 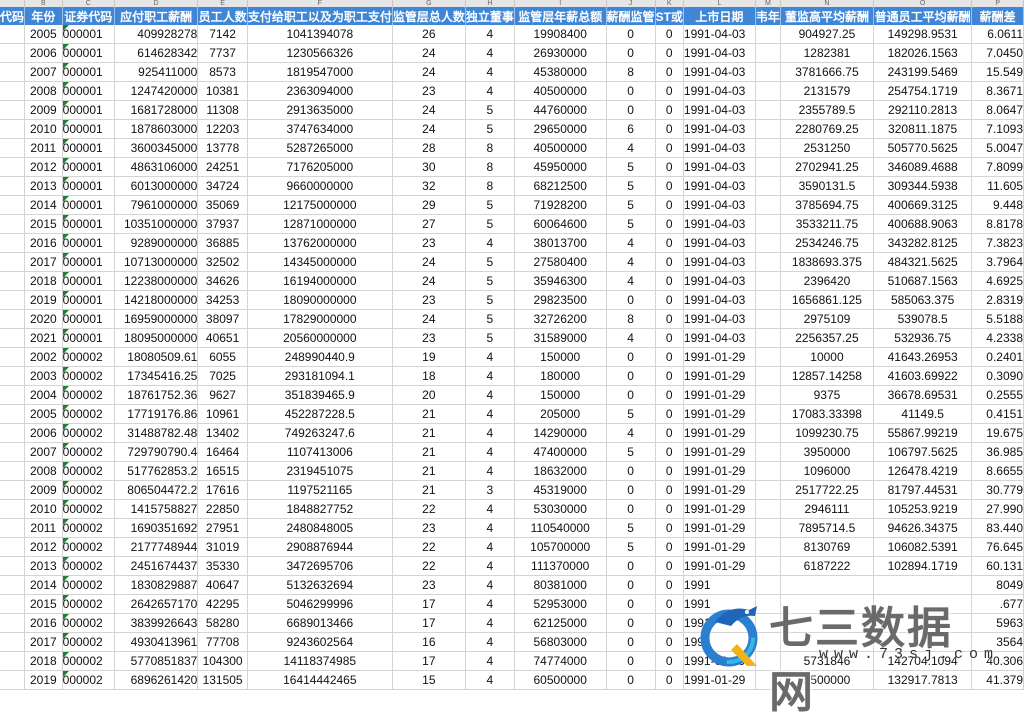 What do you see at coordinates (429, 186) in the screenshot?
I see `table-cell: 32` at bounding box center [429, 186].